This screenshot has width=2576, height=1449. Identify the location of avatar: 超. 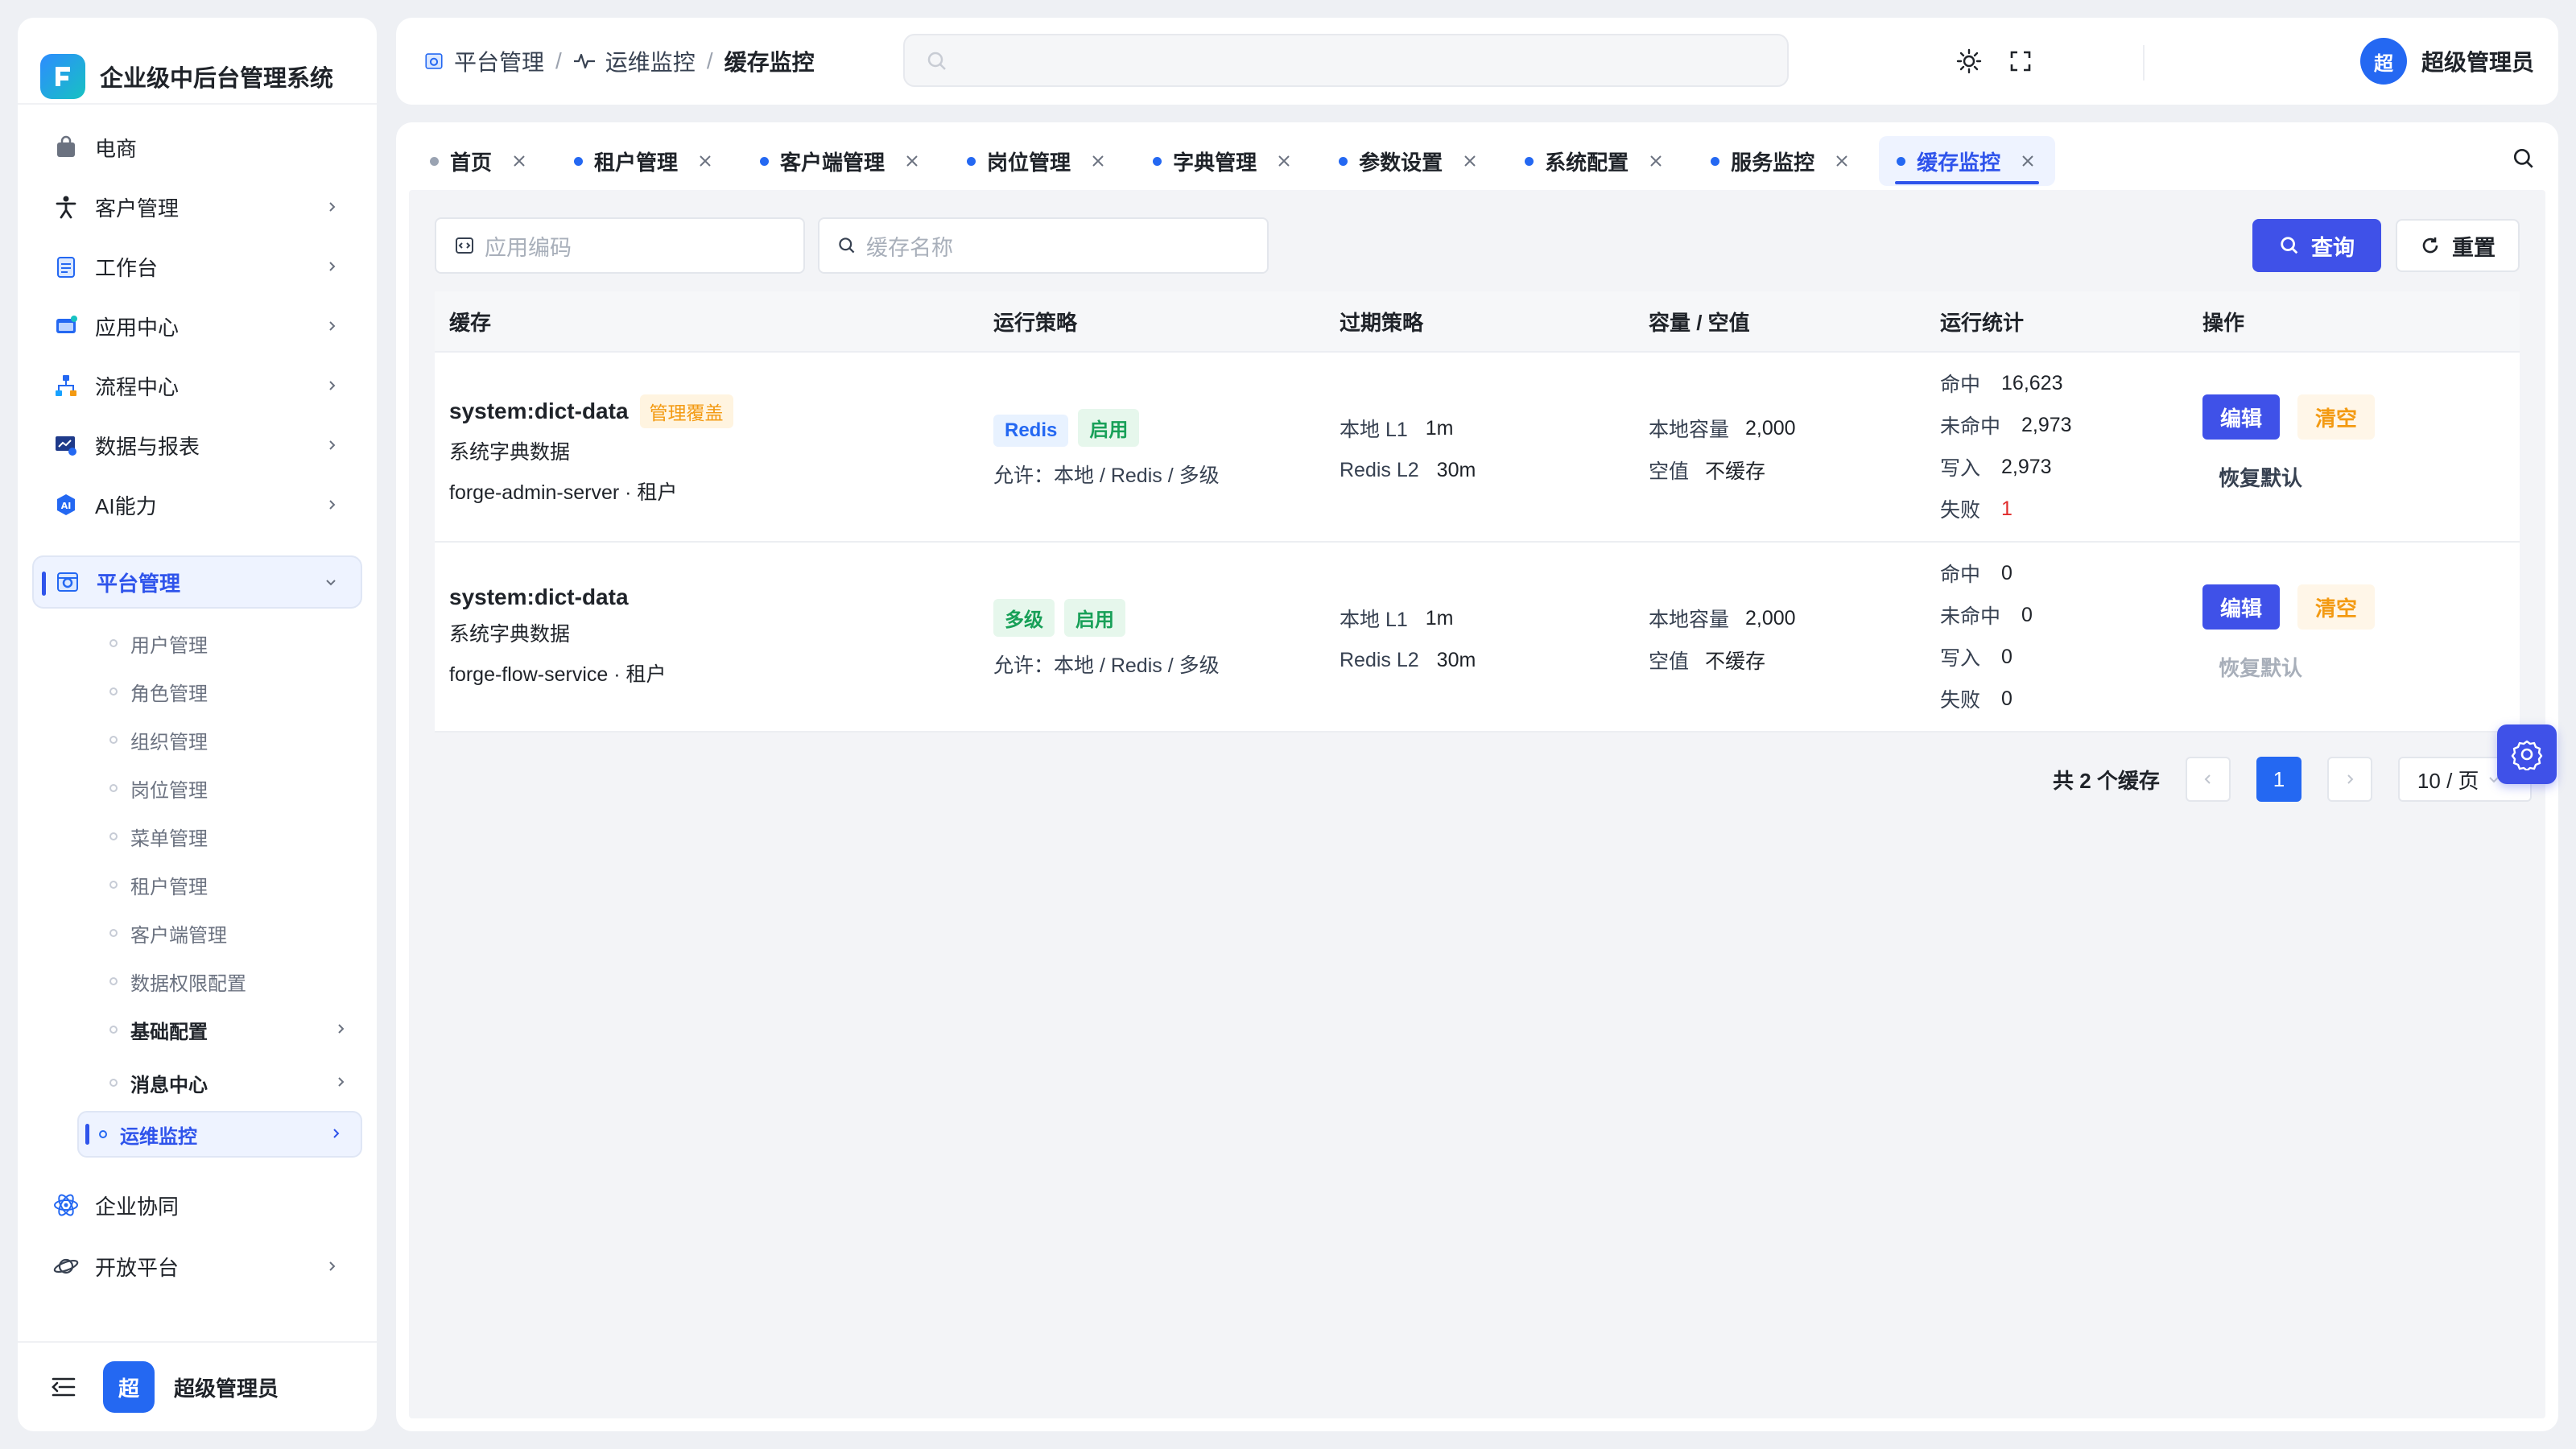
(129, 1387).